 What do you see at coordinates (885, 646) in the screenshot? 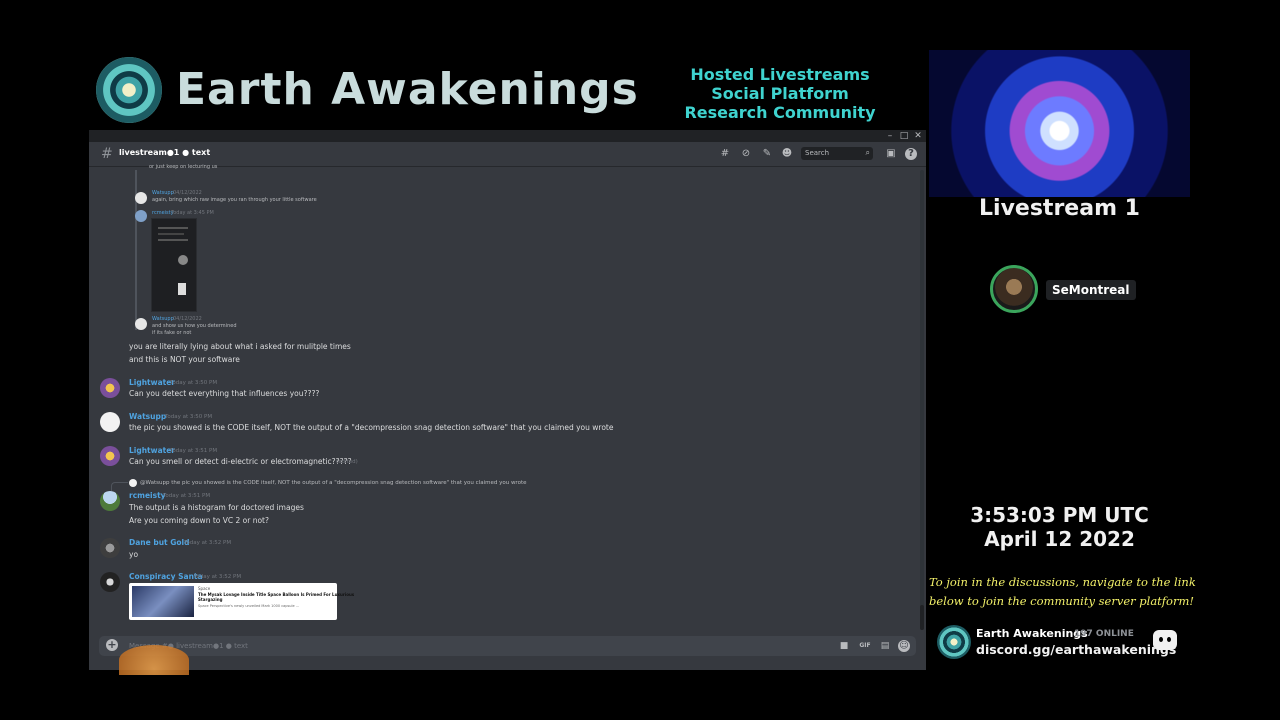
I see `sticker-icon: ▤` at bounding box center [885, 646].